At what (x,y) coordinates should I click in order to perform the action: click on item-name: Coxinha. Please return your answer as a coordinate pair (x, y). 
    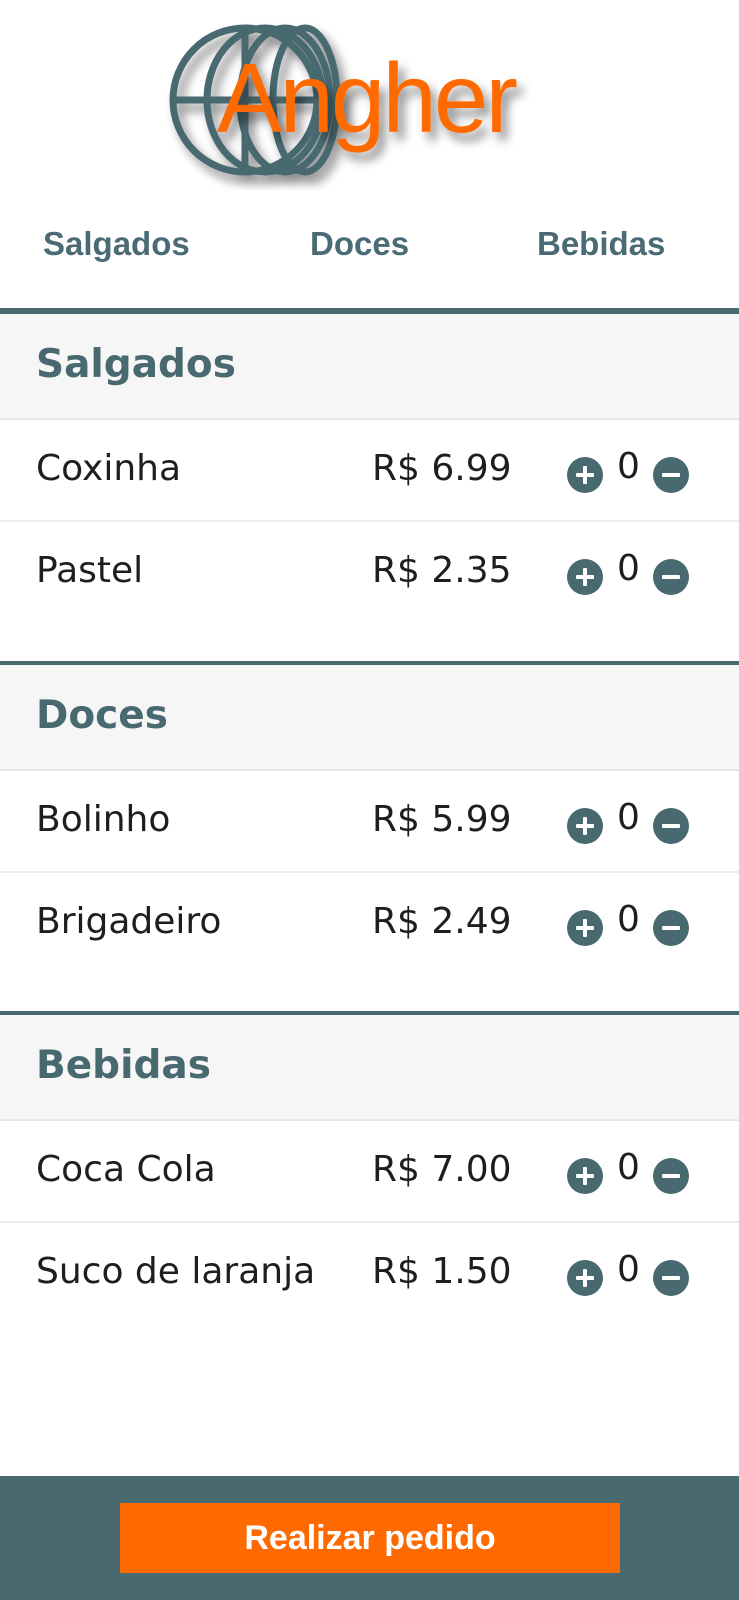
    Looking at the image, I should click on (109, 468).